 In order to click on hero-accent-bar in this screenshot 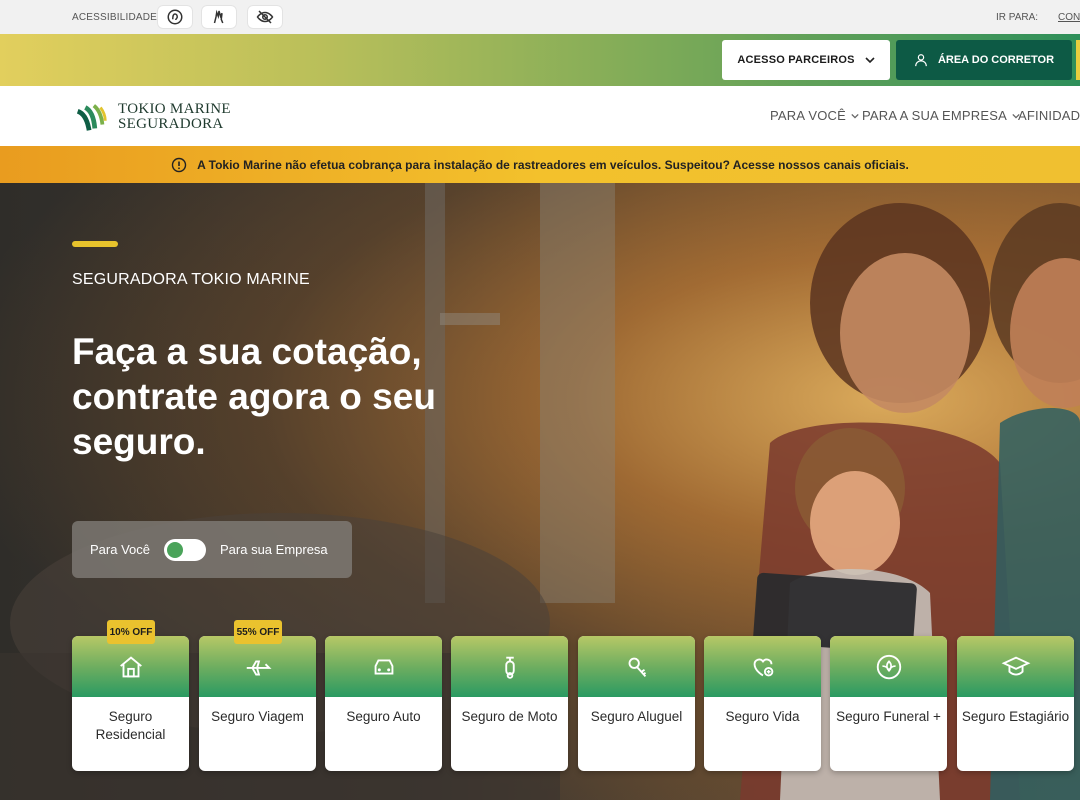, I will do `click(95, 244)`.